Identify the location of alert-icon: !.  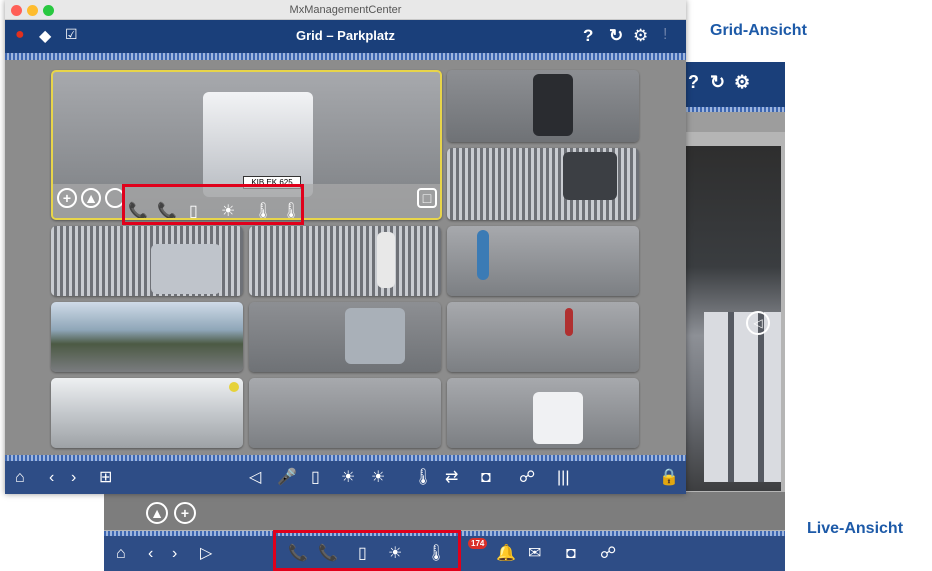
(665, 34).